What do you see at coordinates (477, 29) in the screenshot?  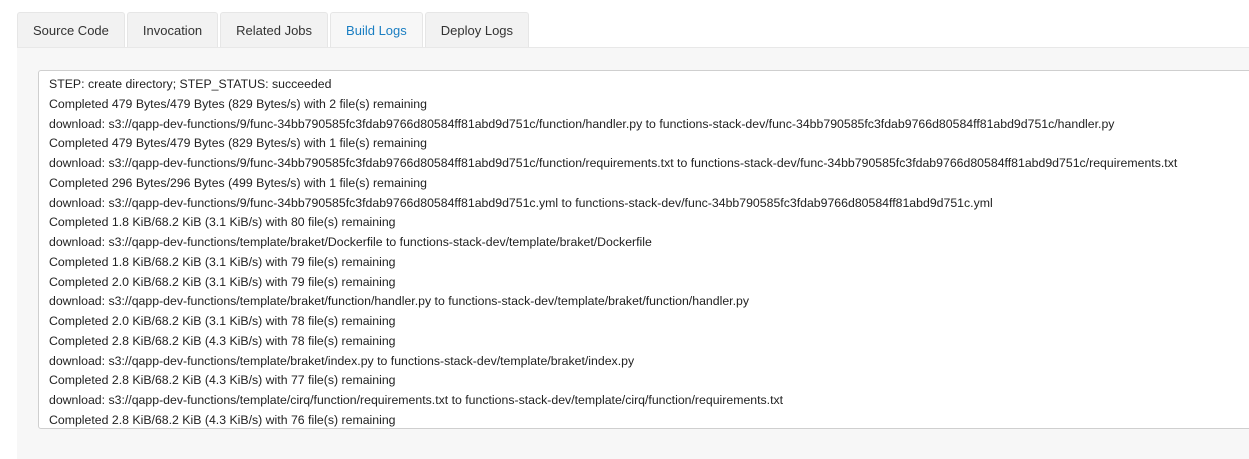 I see `tab-deploy-logs: Deploy Logs` at bounding box center [477, 29].